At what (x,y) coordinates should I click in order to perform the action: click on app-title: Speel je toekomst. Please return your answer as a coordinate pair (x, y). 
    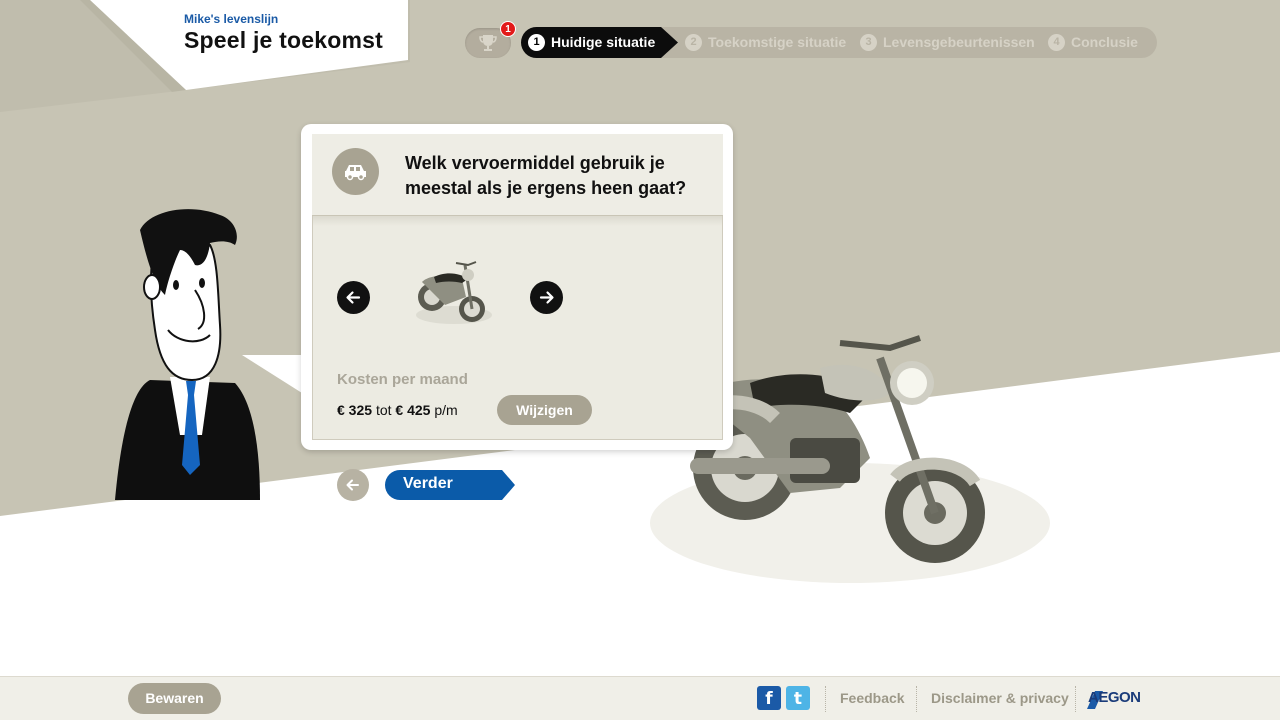
    Looking at the image, I should click on (283, 40).